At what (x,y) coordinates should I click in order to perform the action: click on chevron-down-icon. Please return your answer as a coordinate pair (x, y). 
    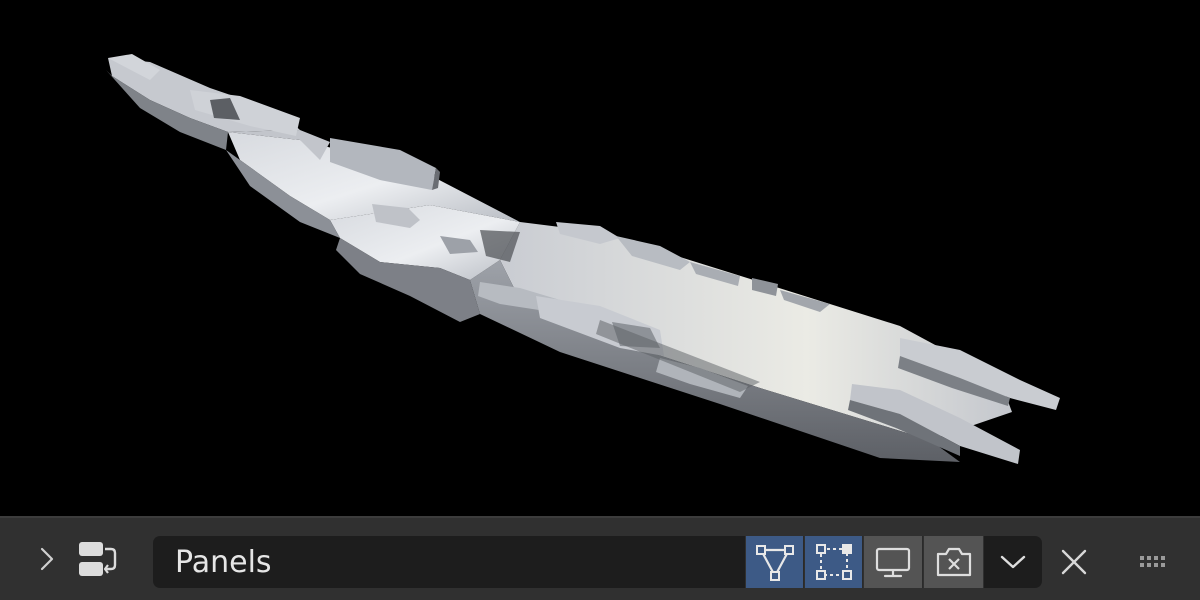
    Looking at the image, I should click on (1013, 562).